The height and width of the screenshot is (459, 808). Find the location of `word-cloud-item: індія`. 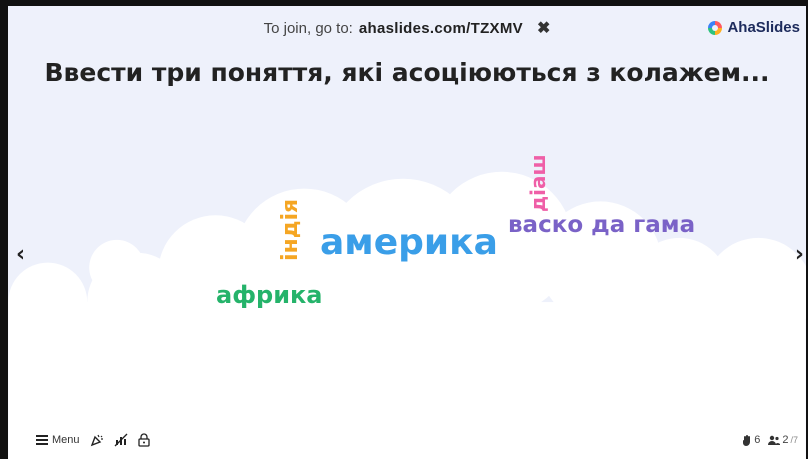

word-cloud-item: індія is located at coordinates (290, 229).